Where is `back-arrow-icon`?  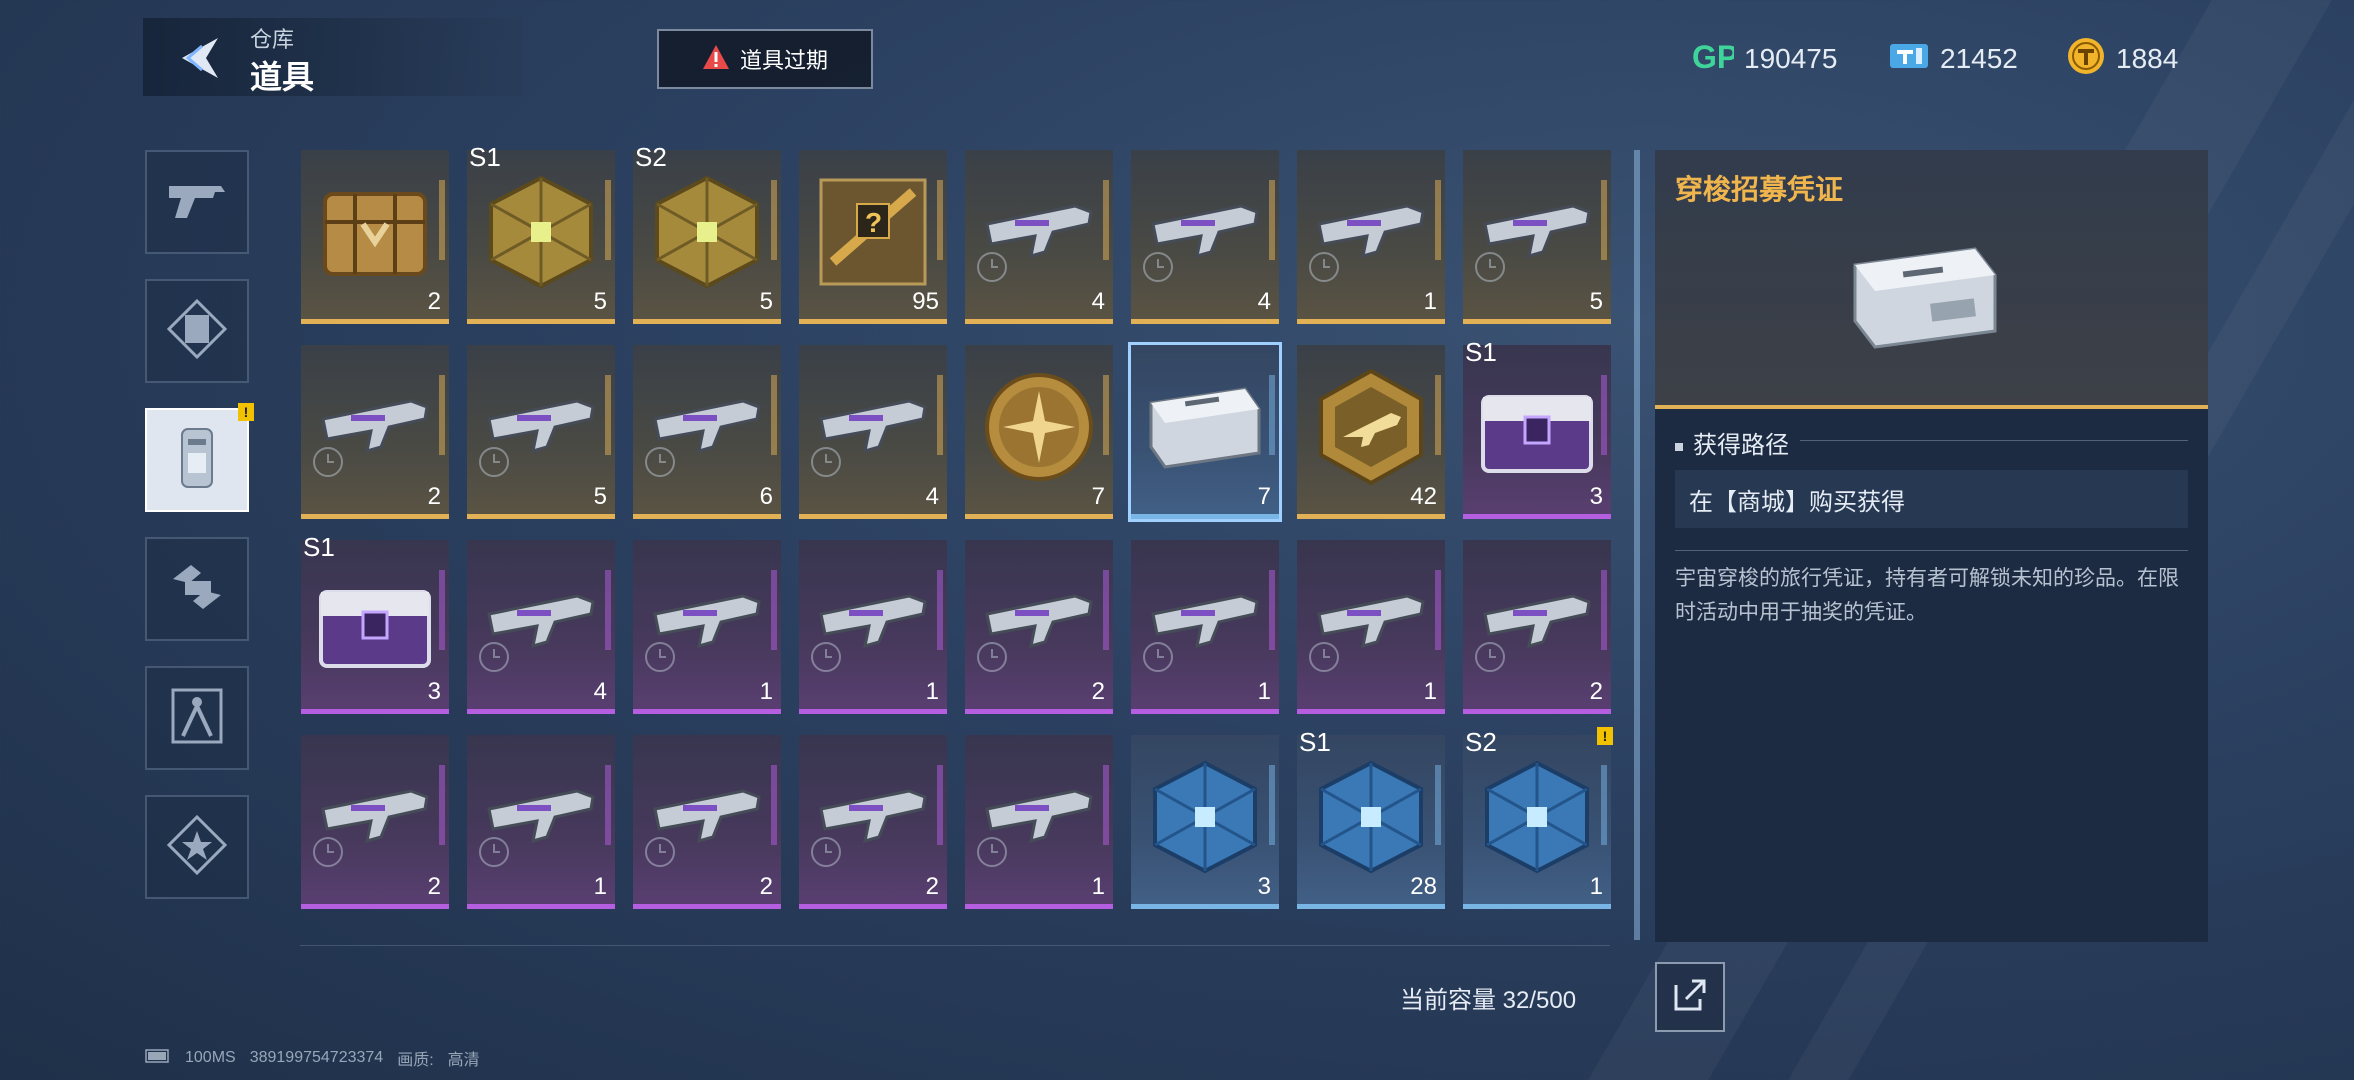 back-arrow-icon is located at coordinates (198, 58).